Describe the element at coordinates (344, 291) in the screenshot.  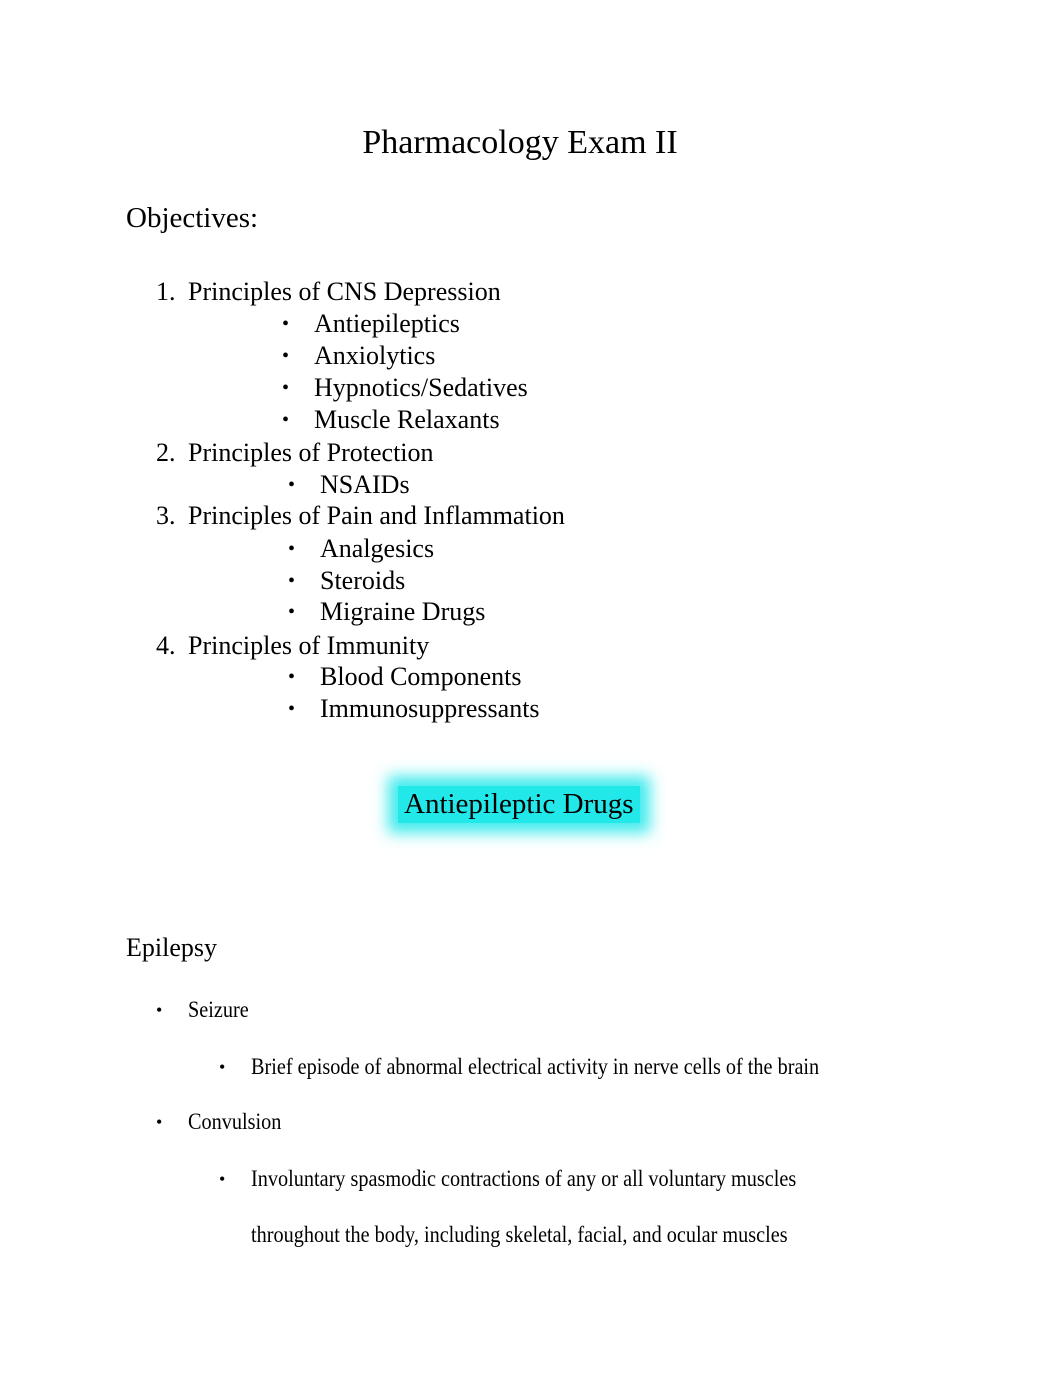
I see `objective-label: Principles of CNS Depression` at that location.